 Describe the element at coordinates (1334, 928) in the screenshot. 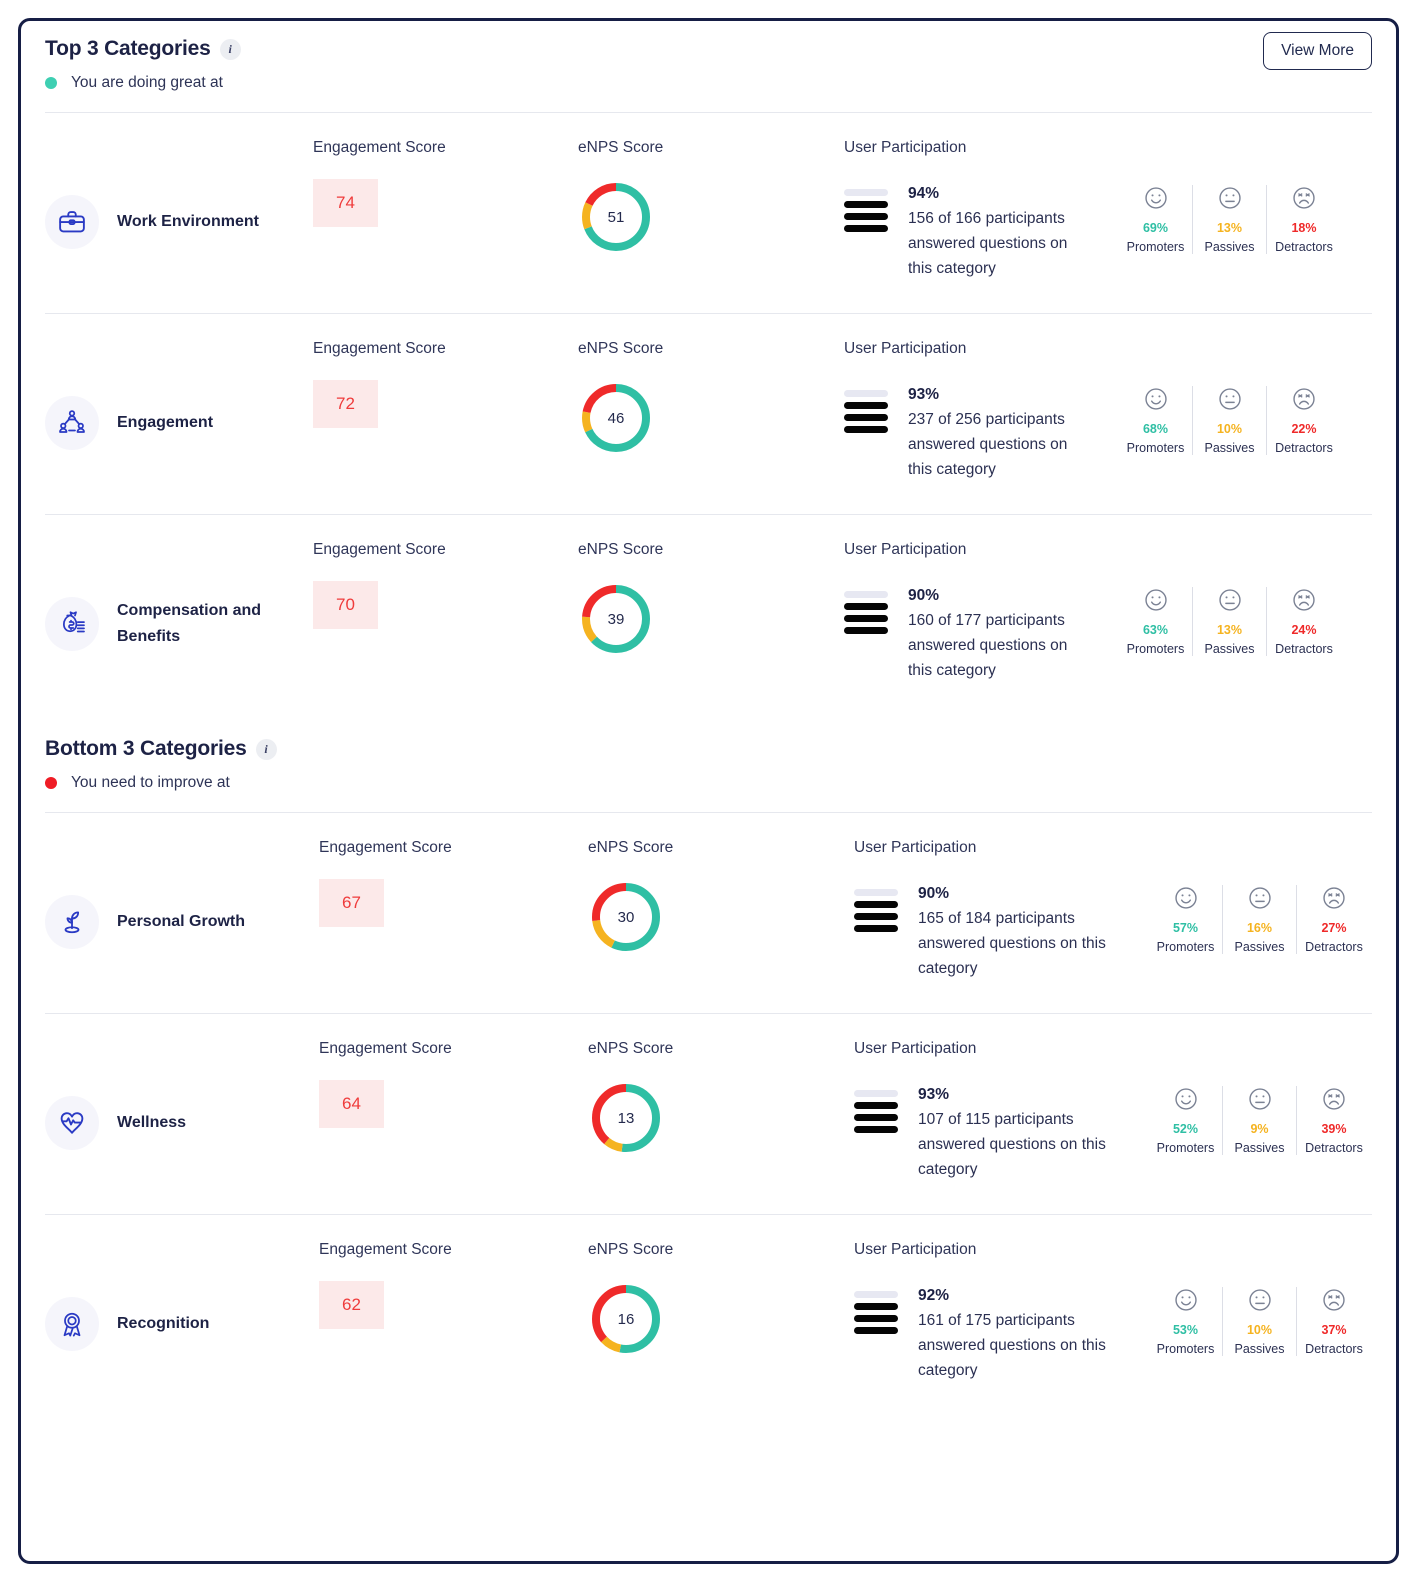

I see `detractors-percent: 27%` at that location.